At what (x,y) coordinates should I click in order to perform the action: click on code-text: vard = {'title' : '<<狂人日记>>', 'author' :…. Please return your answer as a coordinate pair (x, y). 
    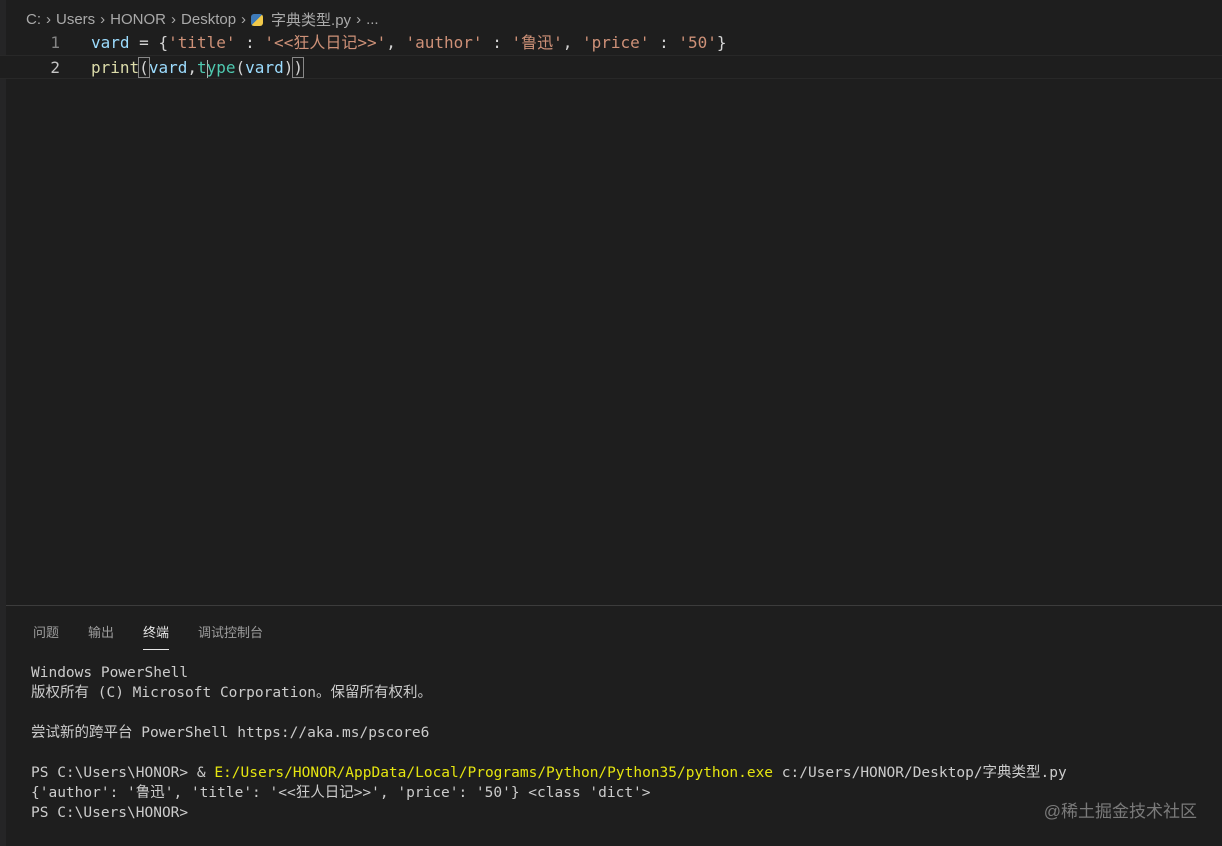
    Looking at the image, I should click on (409, 43).